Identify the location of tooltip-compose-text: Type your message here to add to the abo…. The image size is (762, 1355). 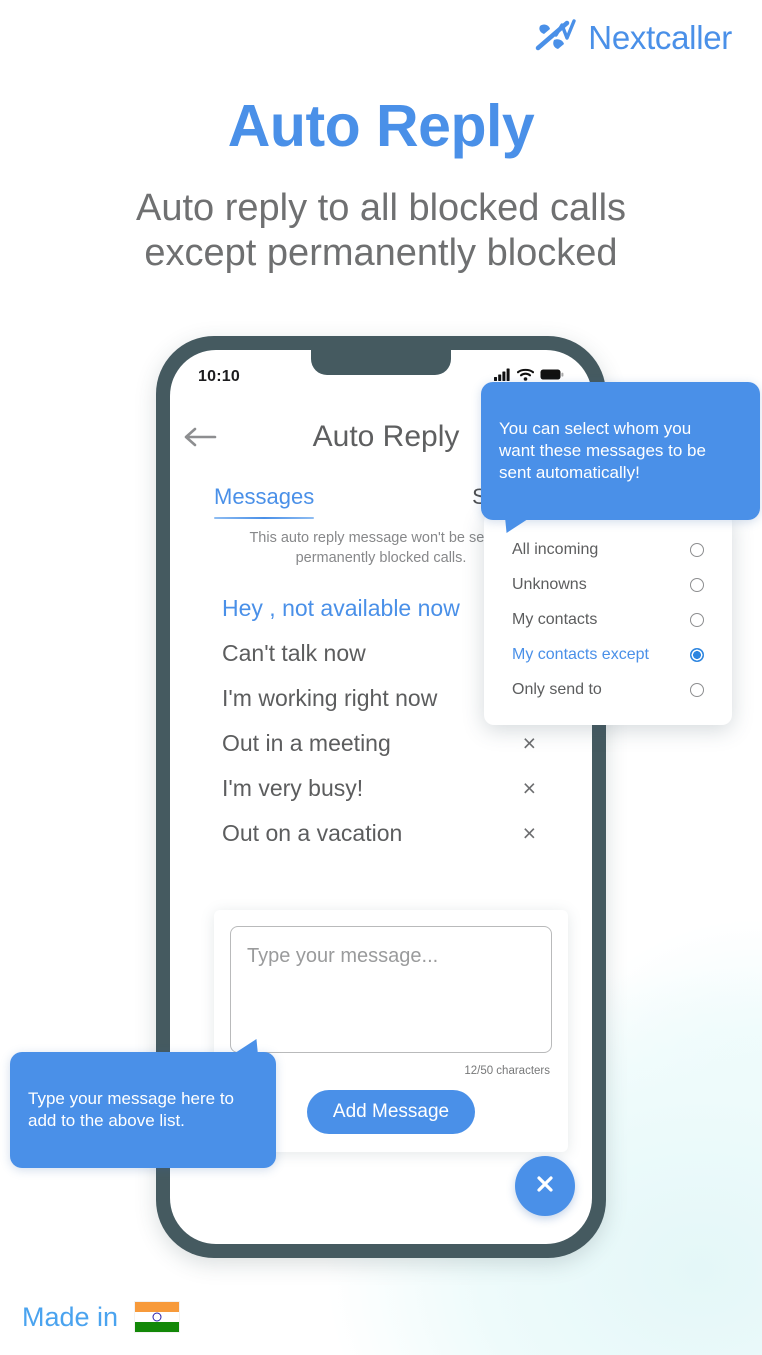
(131, 1109).